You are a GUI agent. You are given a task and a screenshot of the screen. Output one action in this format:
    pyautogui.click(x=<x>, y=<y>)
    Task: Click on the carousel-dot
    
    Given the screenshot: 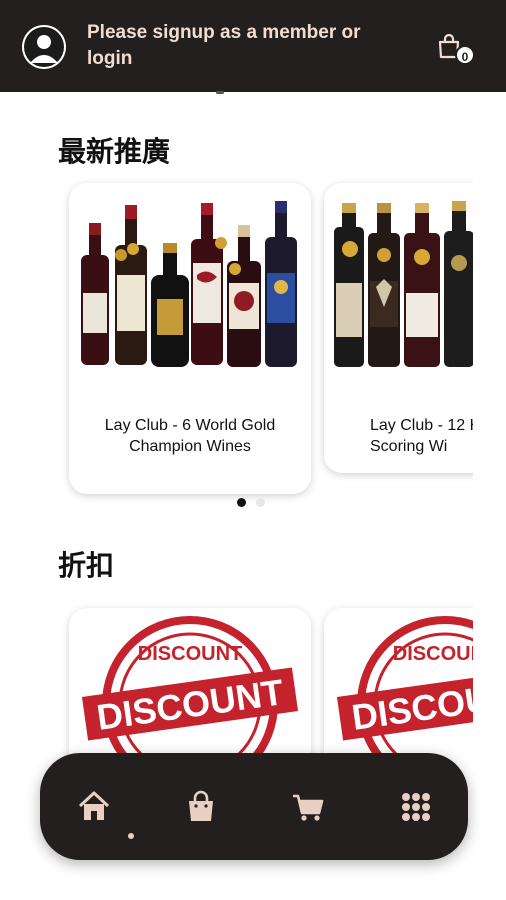 What is the action you would take?
    pyautogui.click(x=260, y=502)
    